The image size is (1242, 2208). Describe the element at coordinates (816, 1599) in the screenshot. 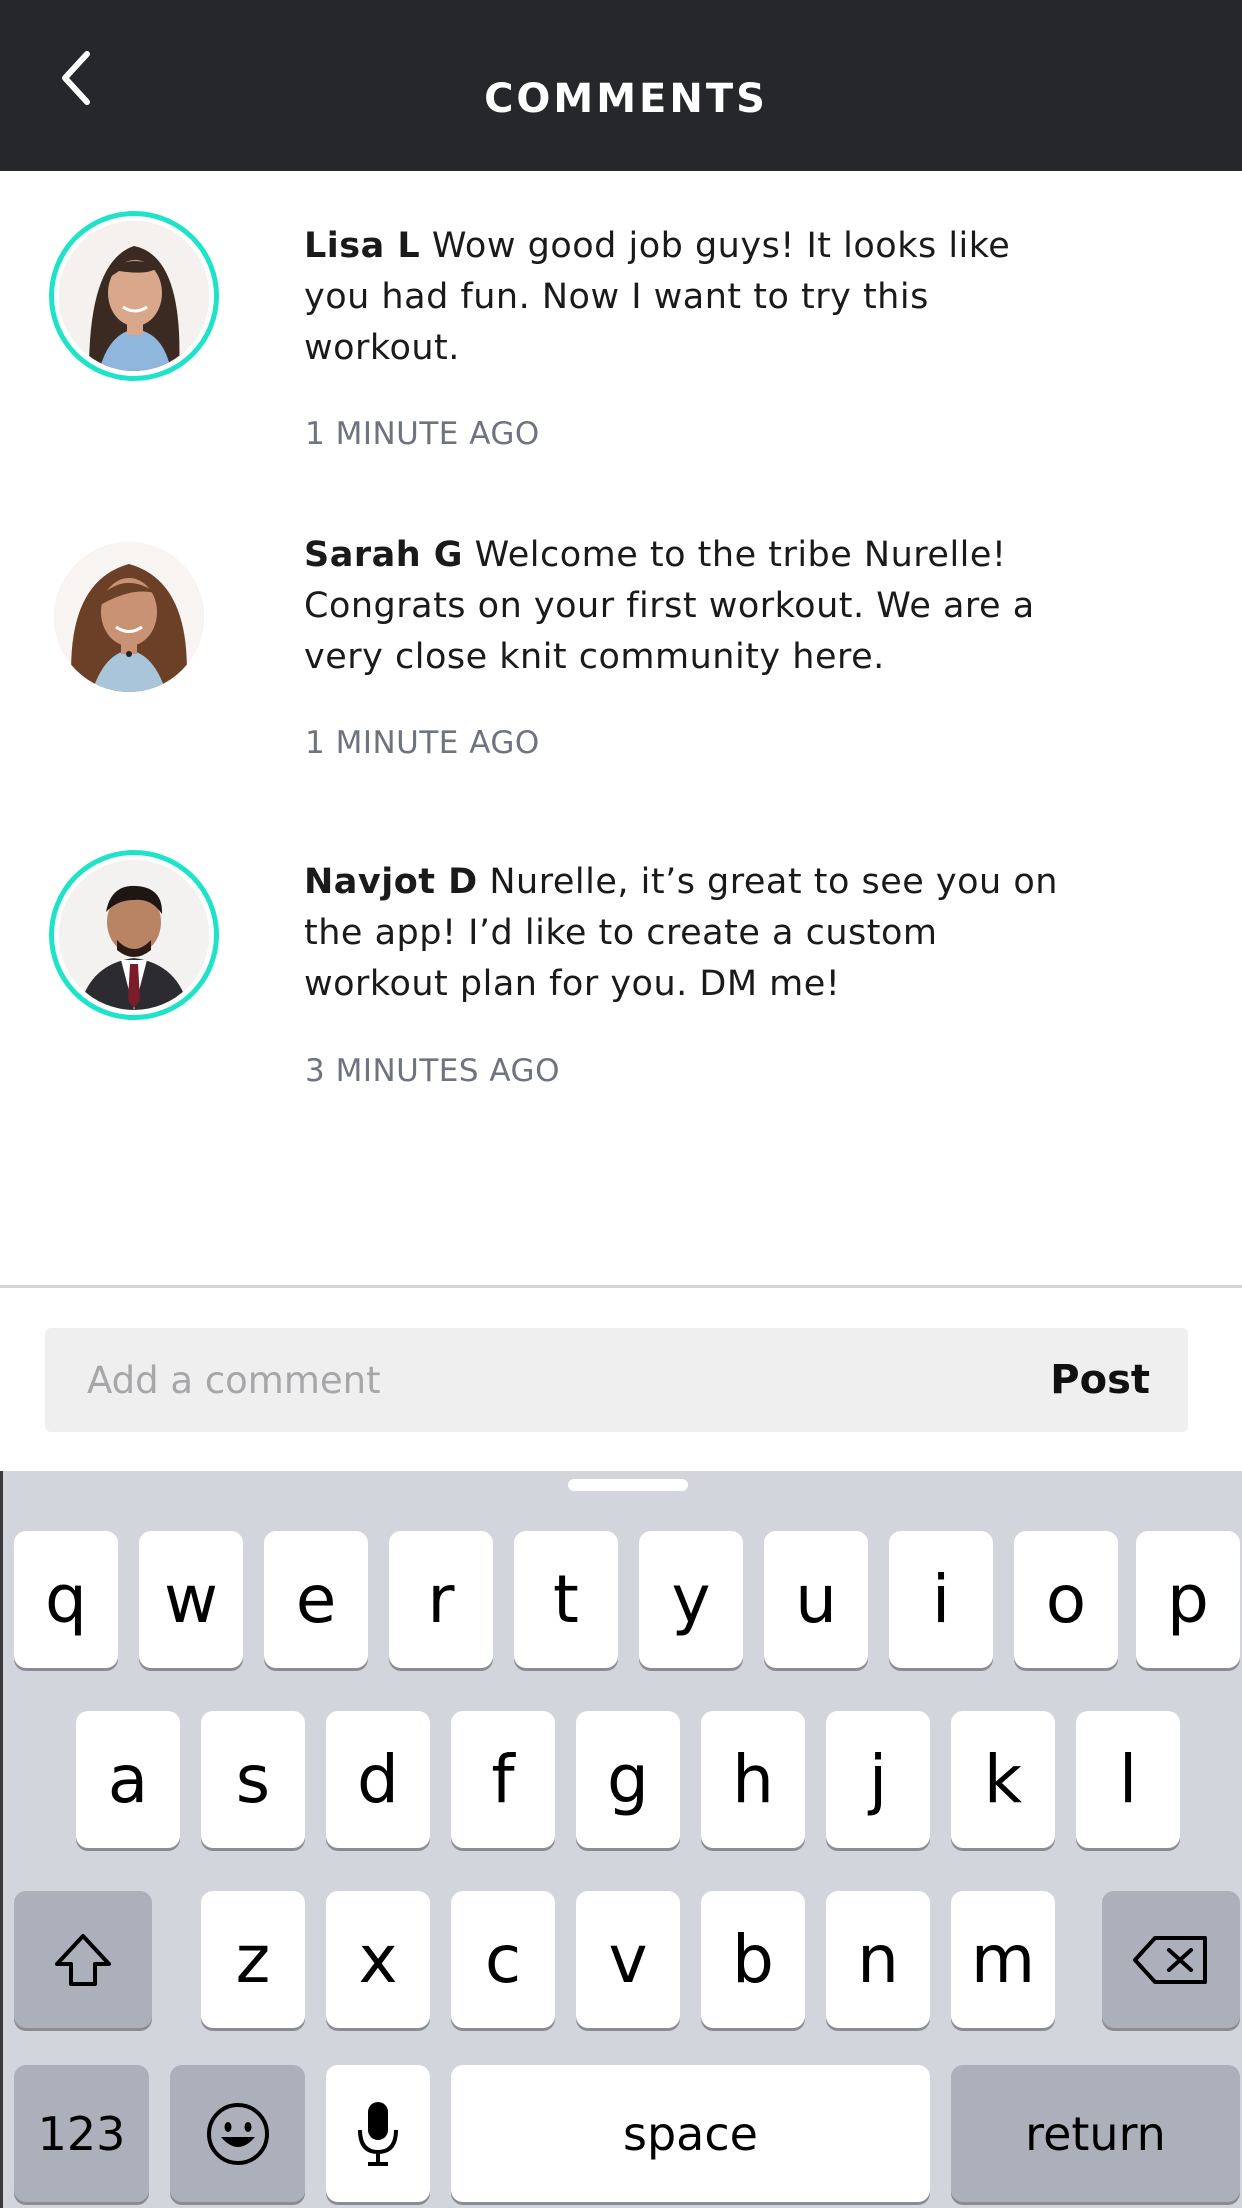

I see `key-u: u` at that location.